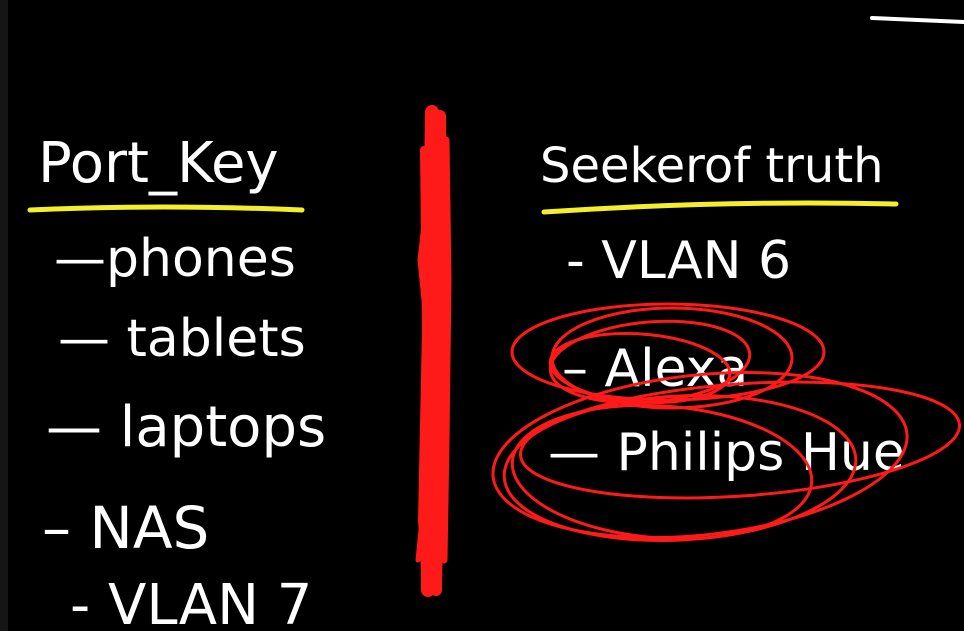 The width and height of the screenshot is (964, 631). Describe the element at coordinates (125, 528) in the screenshot. I see `left-item-nas: – NAS` at that location.